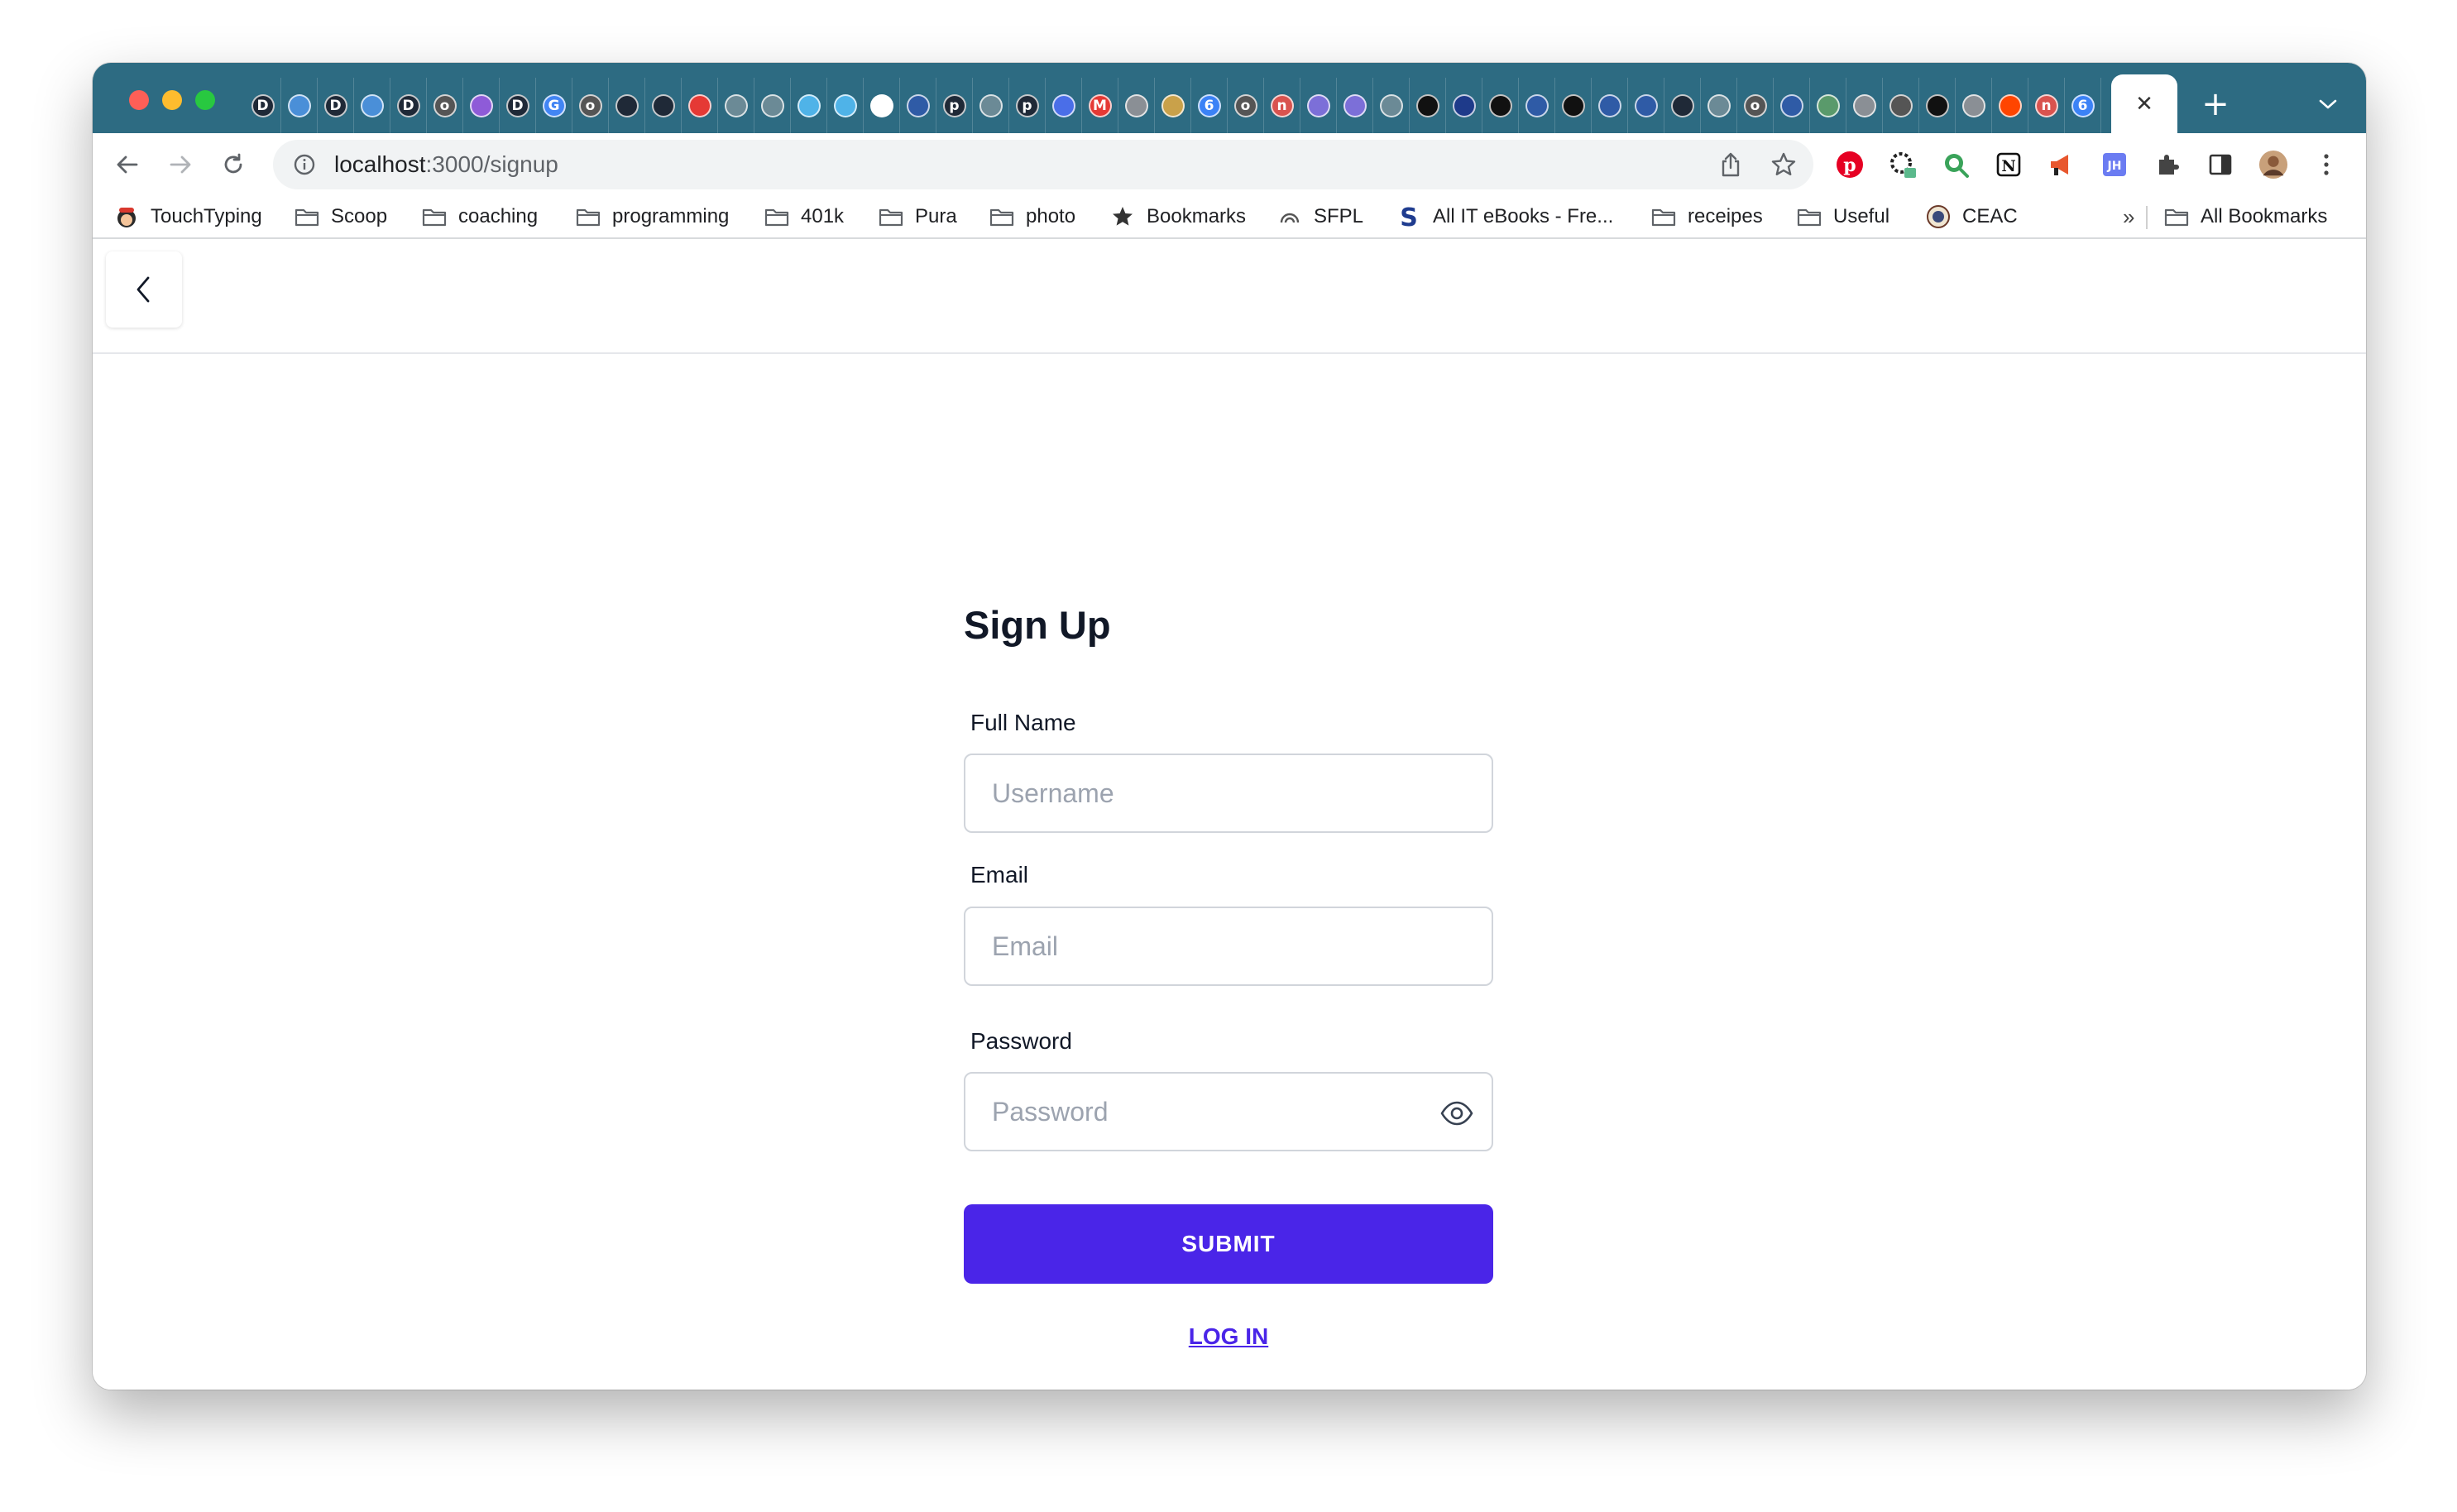  I want to click on extensions-puzzle-icon, so click(2167, 164).